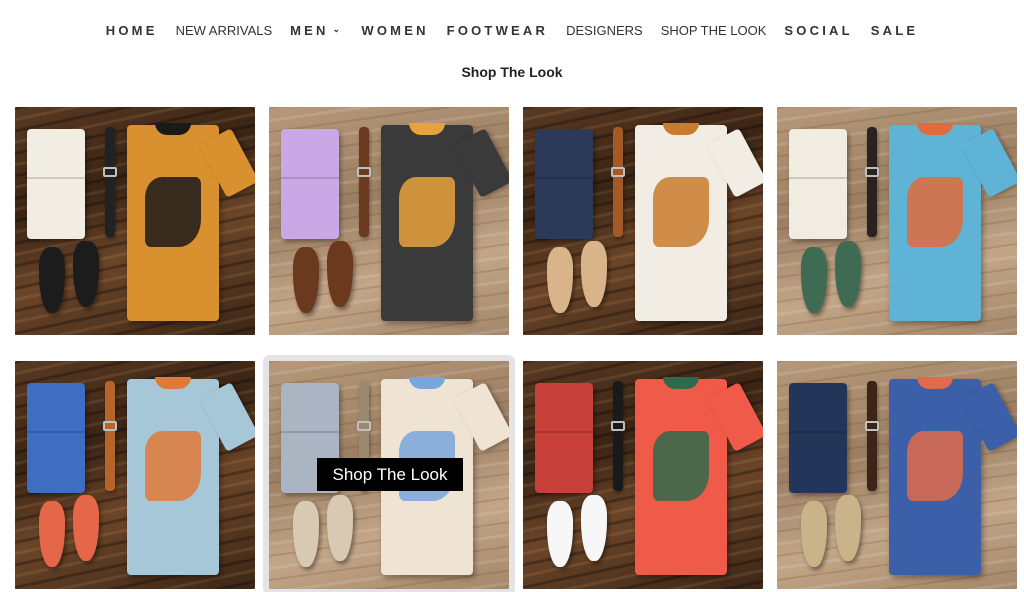 The height and width of the screenshot is (592, 1024). What do you see at coordinates (512, 72) in the screenshot?
I see `page-title: Shop The Look` at bounding box center [512, 72].